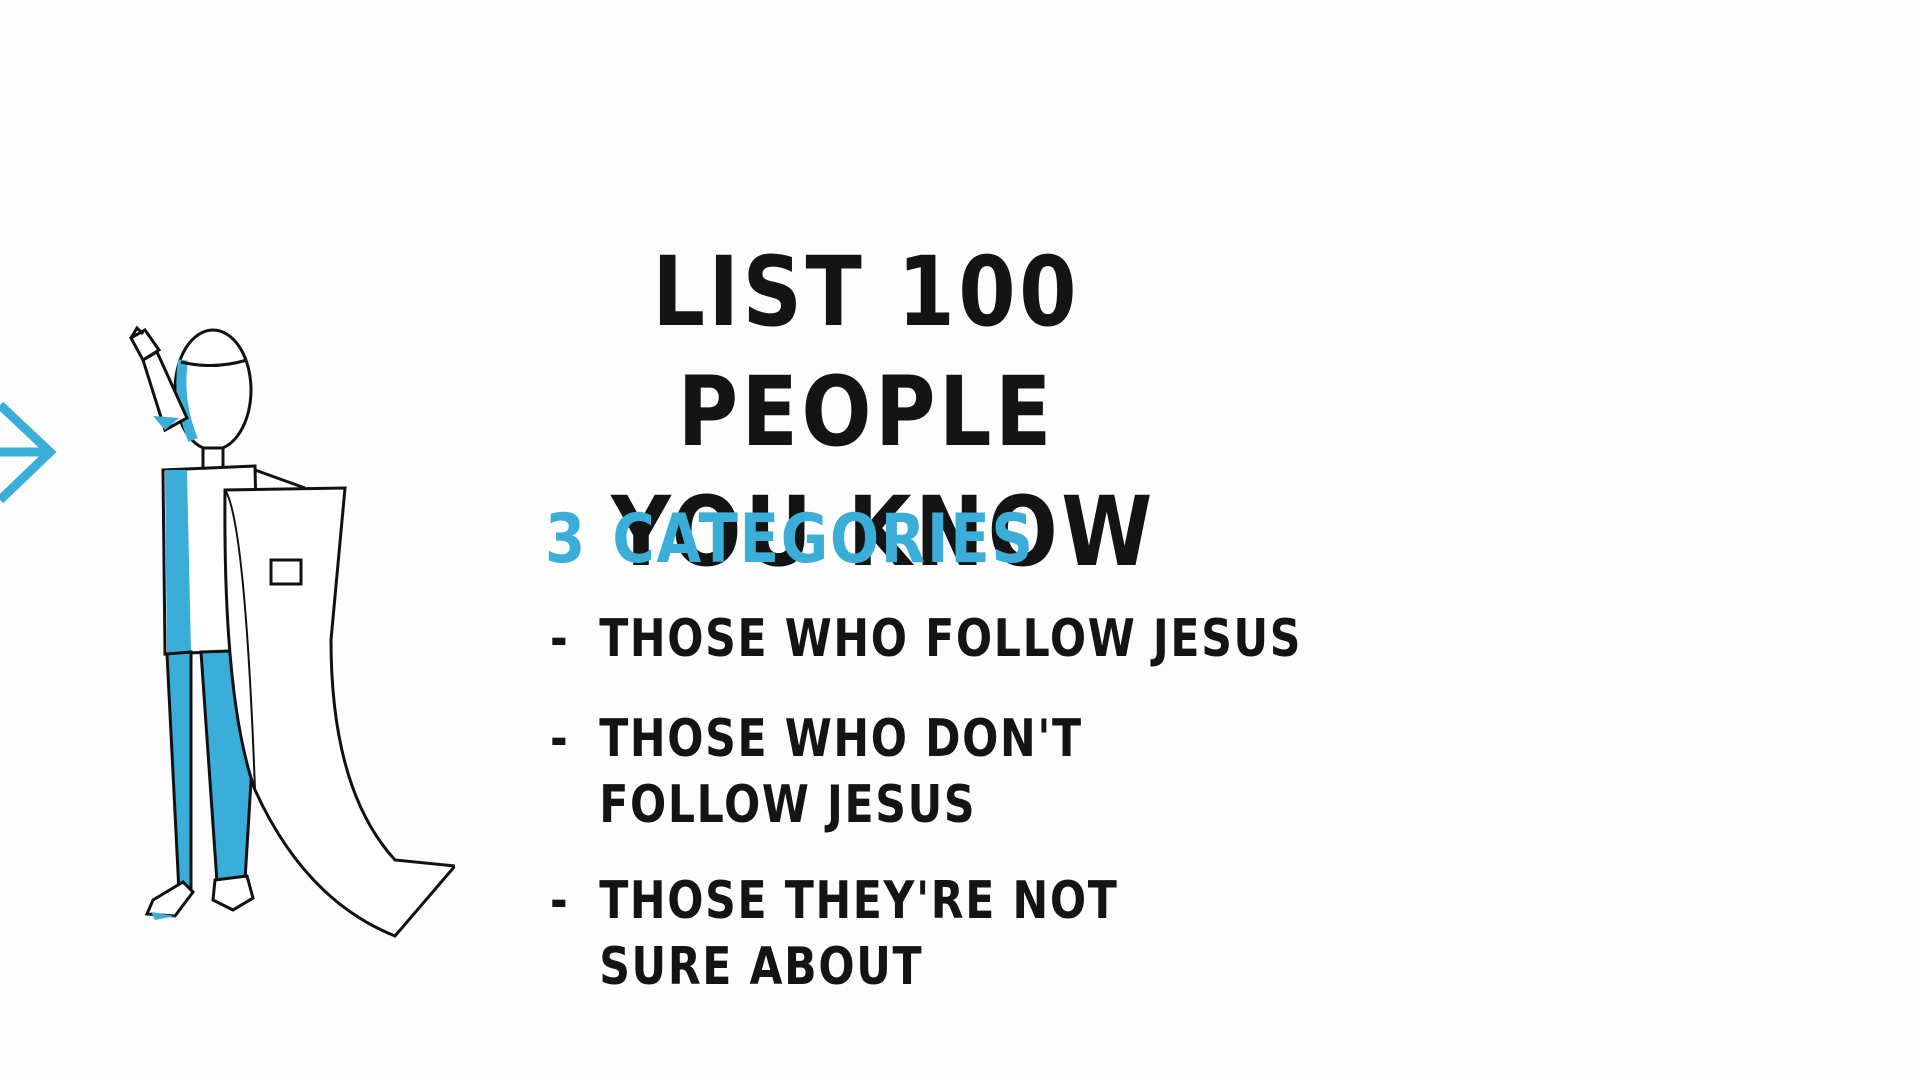 This screenshot has height=1080, width=1920. What do you see at coordinates (859, 901) in the screenshot?
I see `category-text-line: THOSE THEY'RE NOT` at bounding box center [859, 901].